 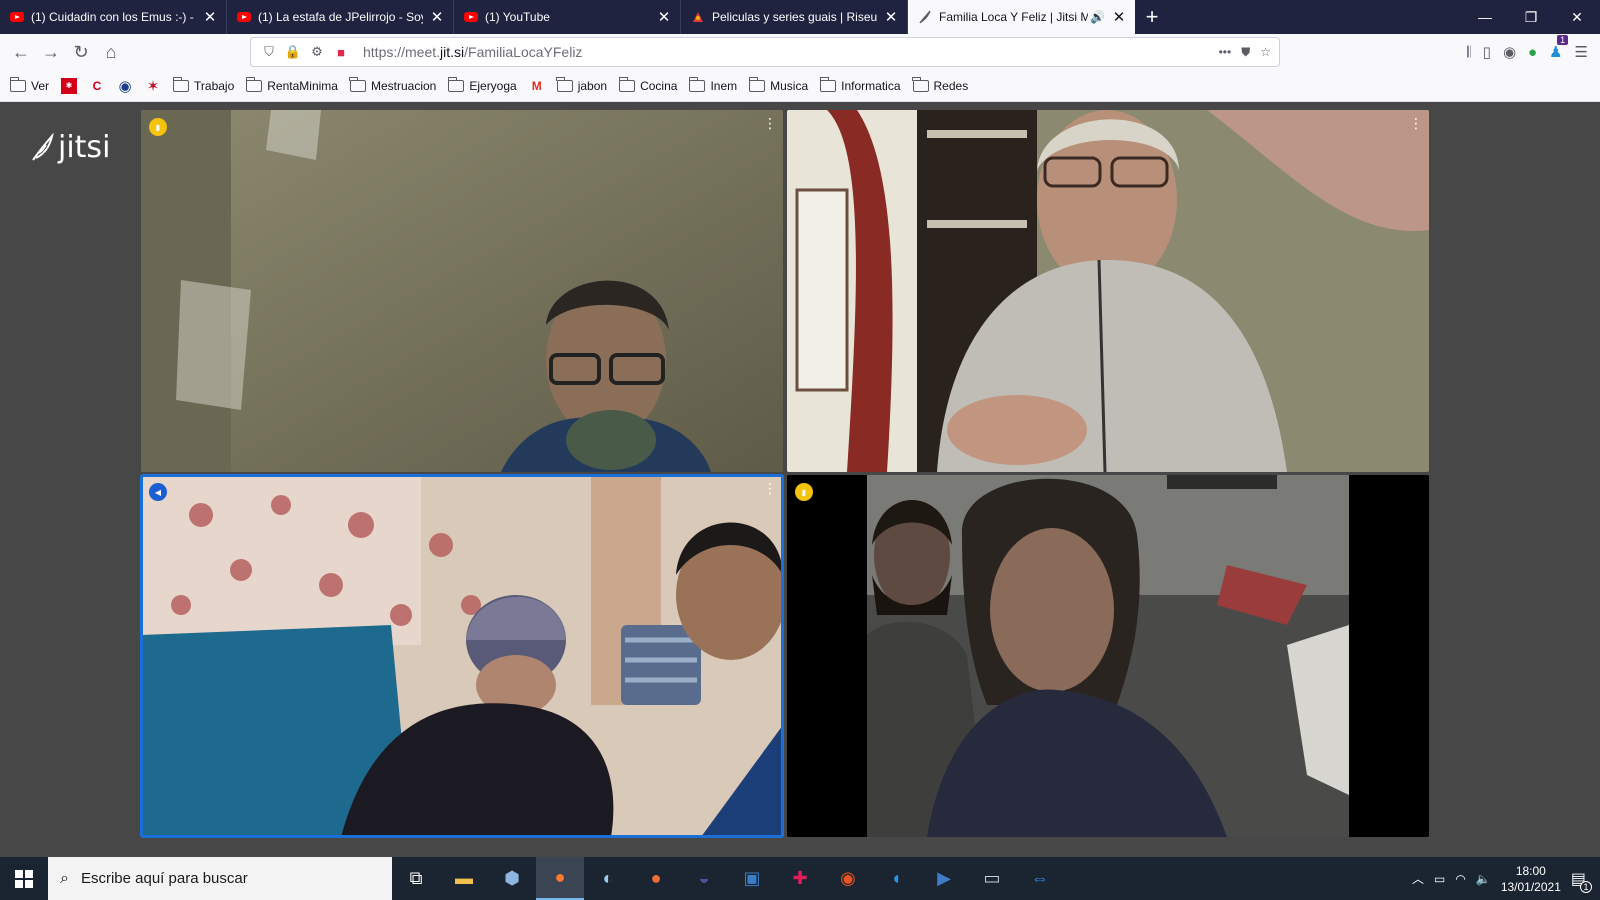 I want to click on notifications-icon: ▤ 1, so click(x=1581, y=881).